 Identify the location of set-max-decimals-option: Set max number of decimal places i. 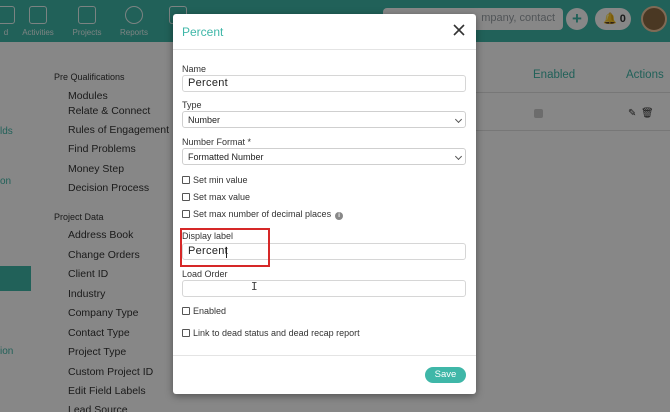
(263, 215).